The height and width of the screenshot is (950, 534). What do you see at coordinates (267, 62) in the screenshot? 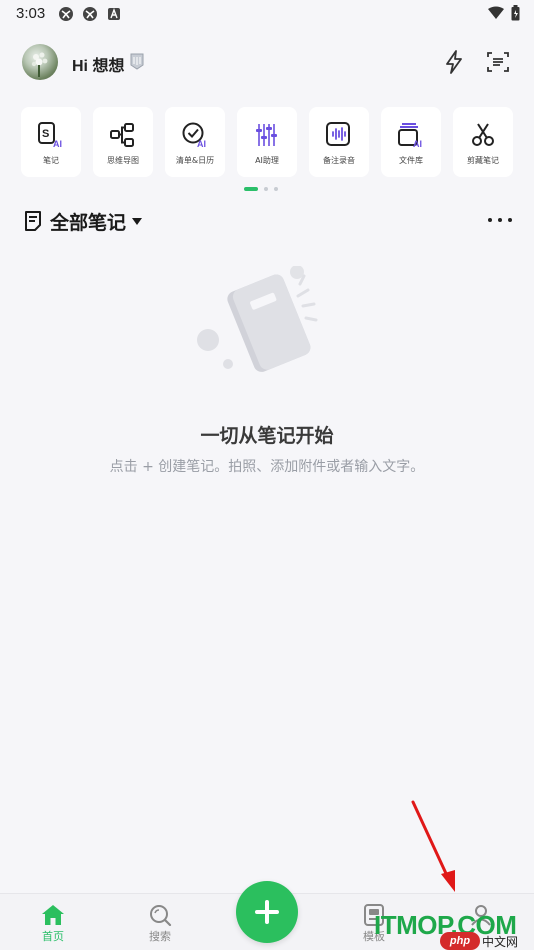
I see `app-header: Hi 想想` at bounding box center [267, 62].